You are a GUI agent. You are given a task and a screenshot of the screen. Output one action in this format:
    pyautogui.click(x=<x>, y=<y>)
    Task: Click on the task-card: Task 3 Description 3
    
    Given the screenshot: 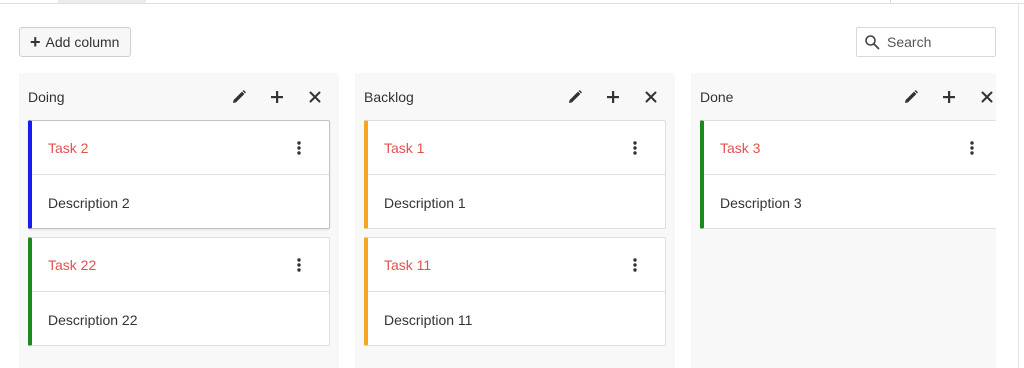 What is the action you would take?
    pyautogui.click(x=848, y=174)
    